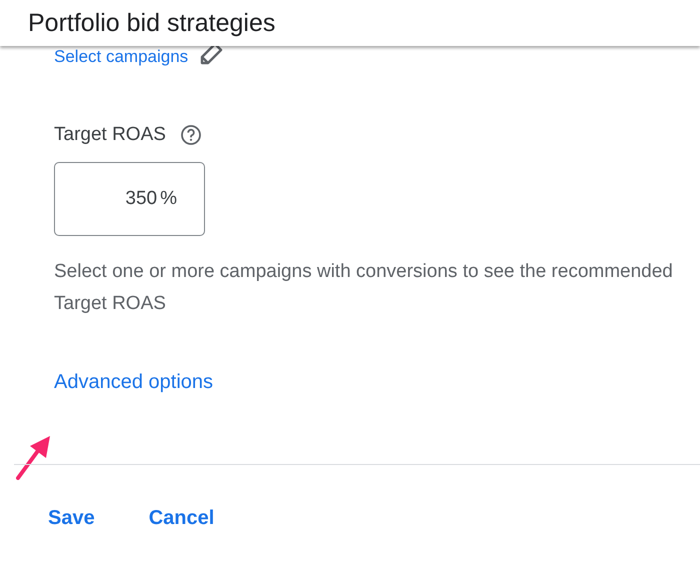 This screenshot has height=562, width=700. What do you see at coordinates (211, 54) in the screenshot?
I see `pencil-icon` at bounding box center [211, 54].